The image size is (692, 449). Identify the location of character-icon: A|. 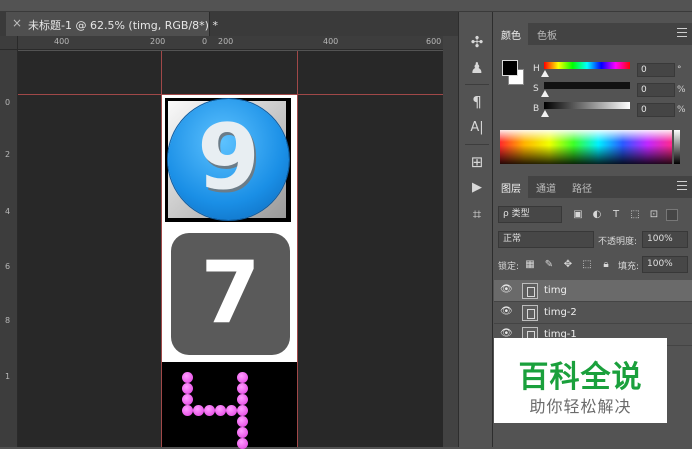
(477, 128).